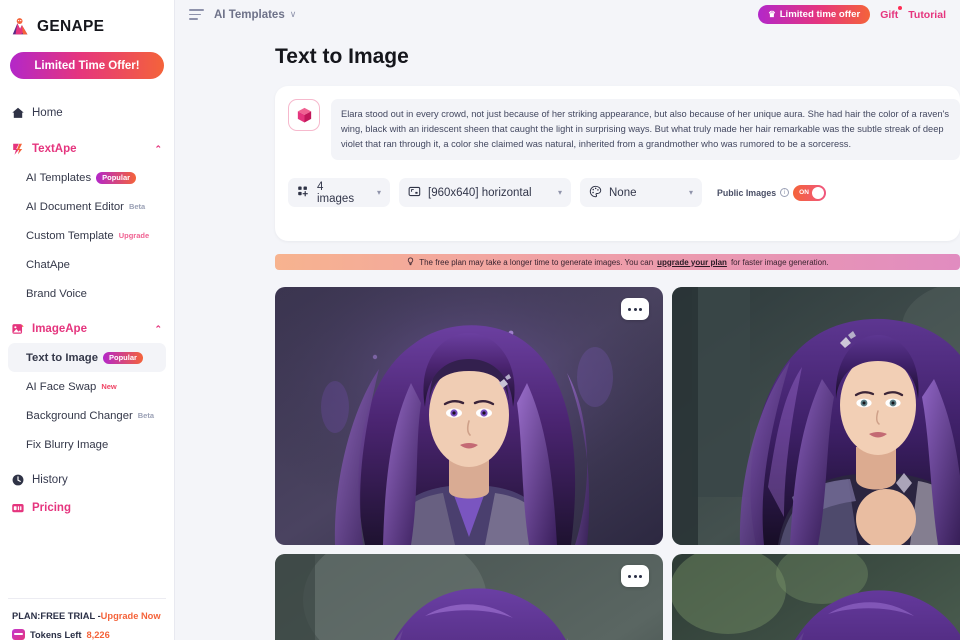 The height and width of the screenshot is (640, 960). I want to click on sidebar-item-home: Home, so click(87, 113).